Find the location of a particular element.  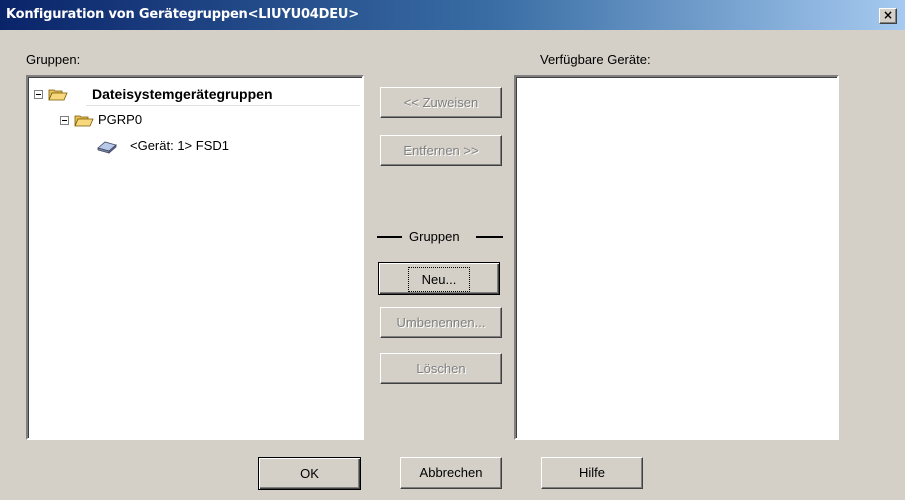

tree-device-label: <Gerät: 1> FSD1 is located at coordinates (179, 145).